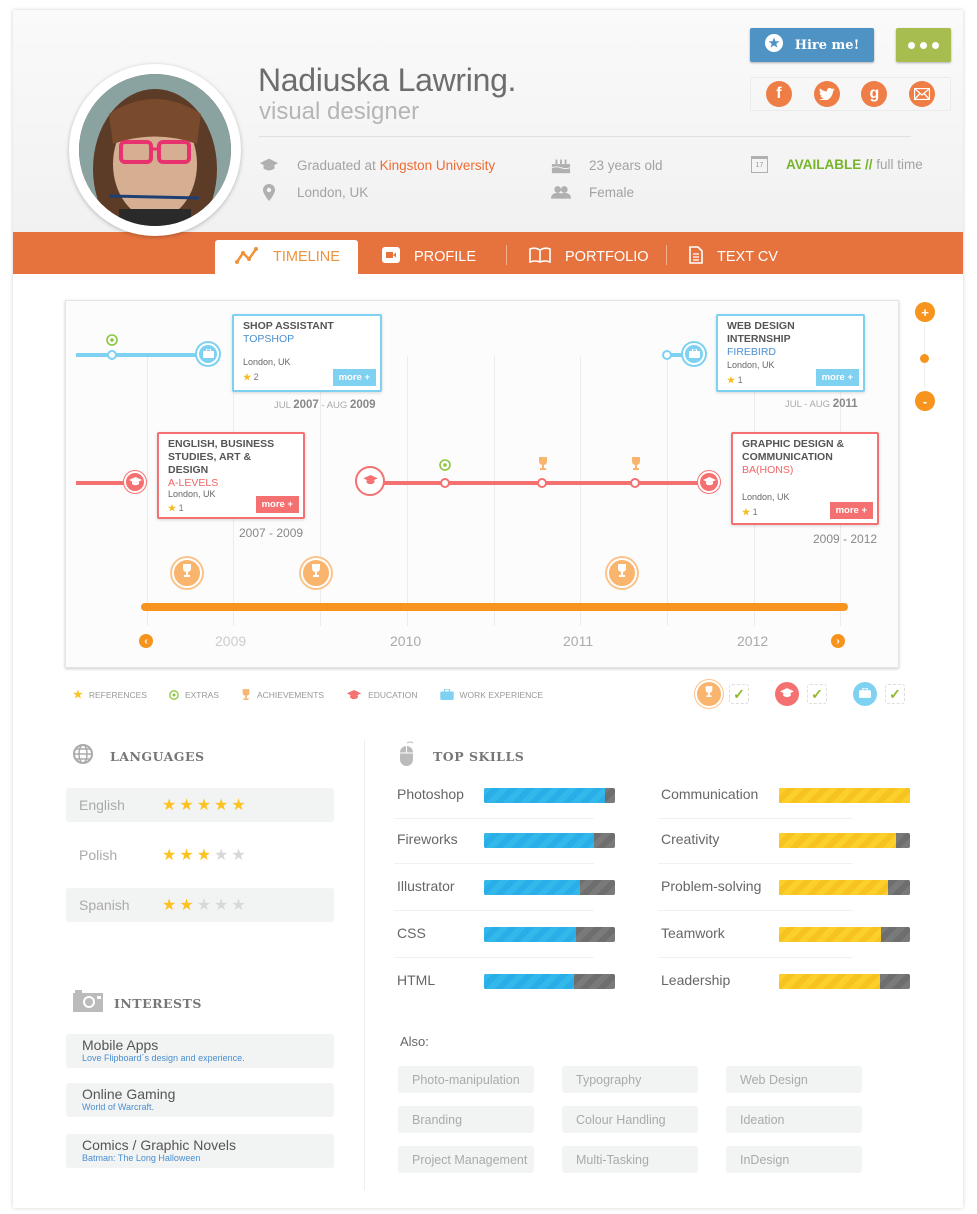 This screenshot has width=977, height=1214. I want to click on references-count: ★ 1, so click(176, 508).